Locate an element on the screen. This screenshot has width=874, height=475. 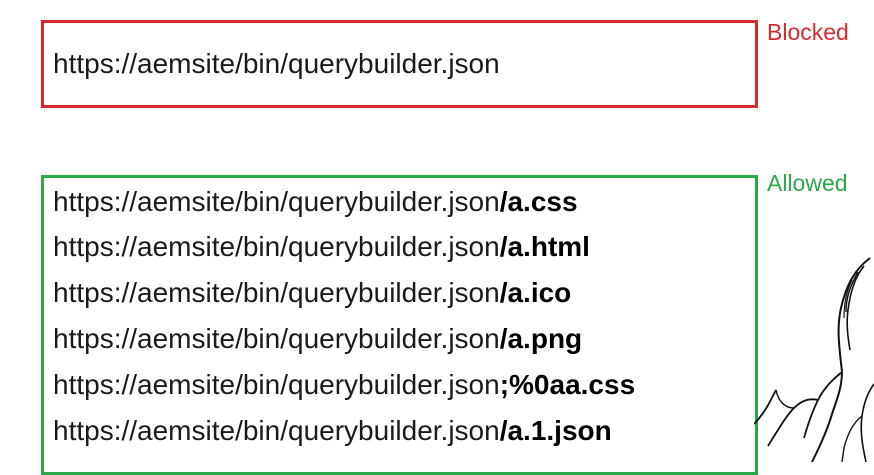
allowed-url-suffix: /a.png is located at coordinates (541, 338).